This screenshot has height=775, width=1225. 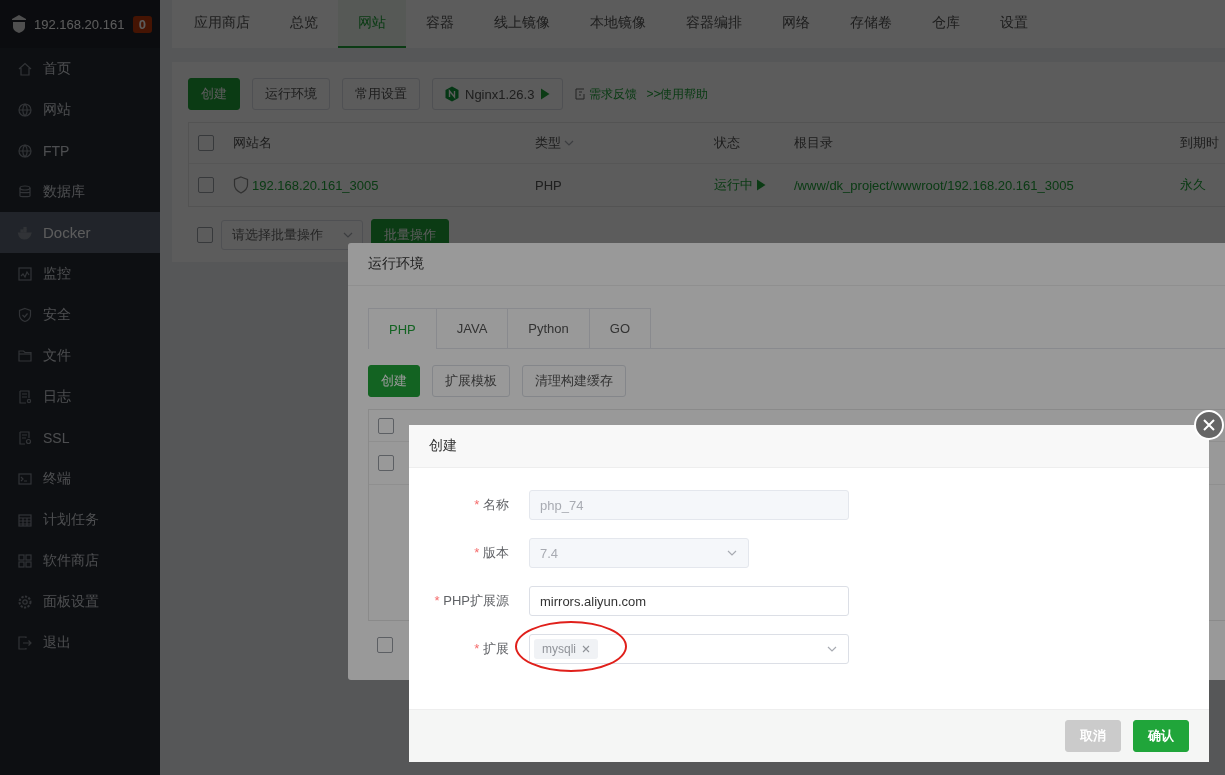 What do you see at coordinates (1014, 24) in the screenshot?
I see `nav-tab: 设置` at bounding box center [1014, 24].